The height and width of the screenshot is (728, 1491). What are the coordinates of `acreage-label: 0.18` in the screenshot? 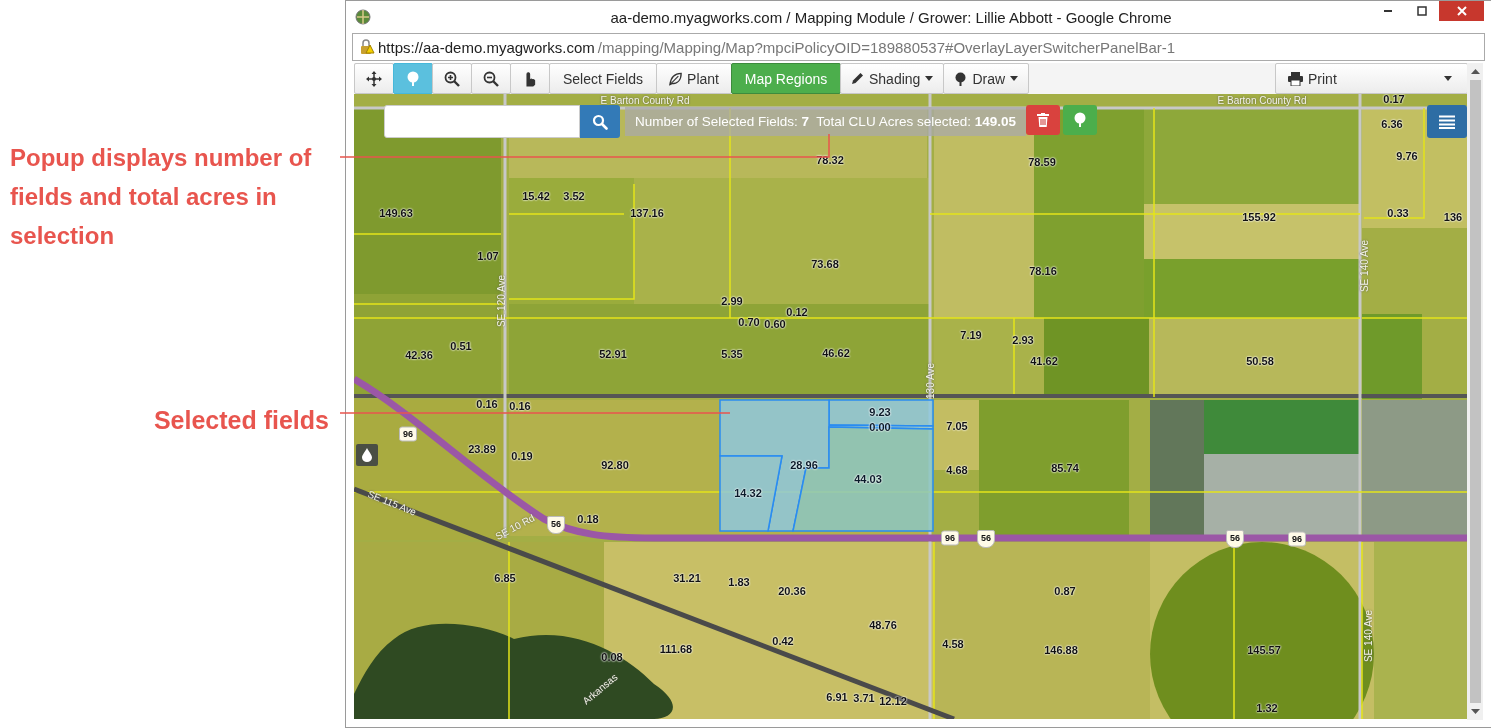 It's located at (588, 519).